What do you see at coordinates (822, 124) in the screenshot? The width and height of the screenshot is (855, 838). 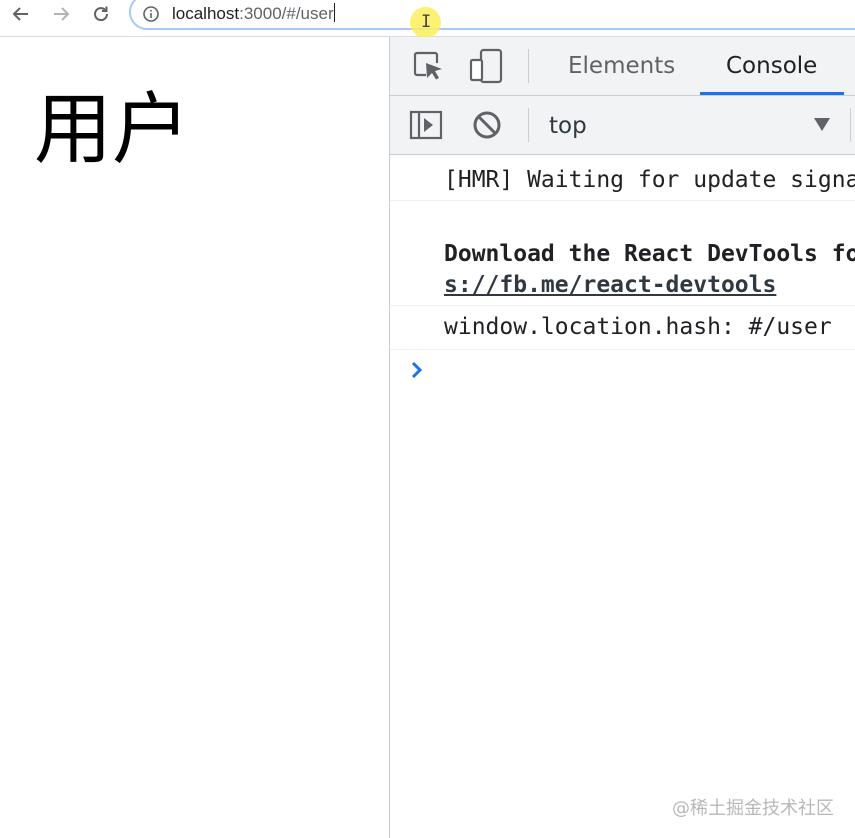 I see `dropdown-arrow-icon` at bounding box center [822, 124].